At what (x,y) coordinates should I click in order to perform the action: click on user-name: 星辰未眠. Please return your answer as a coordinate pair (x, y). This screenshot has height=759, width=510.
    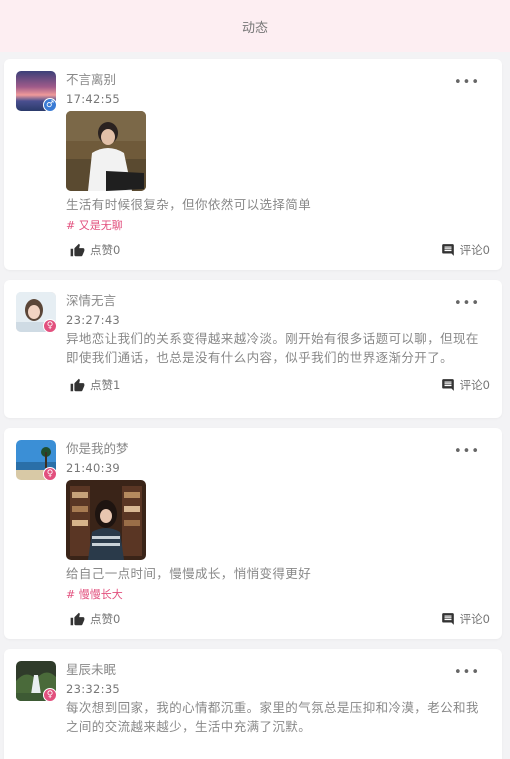
    Looking at the image, I should click on (278, 670).